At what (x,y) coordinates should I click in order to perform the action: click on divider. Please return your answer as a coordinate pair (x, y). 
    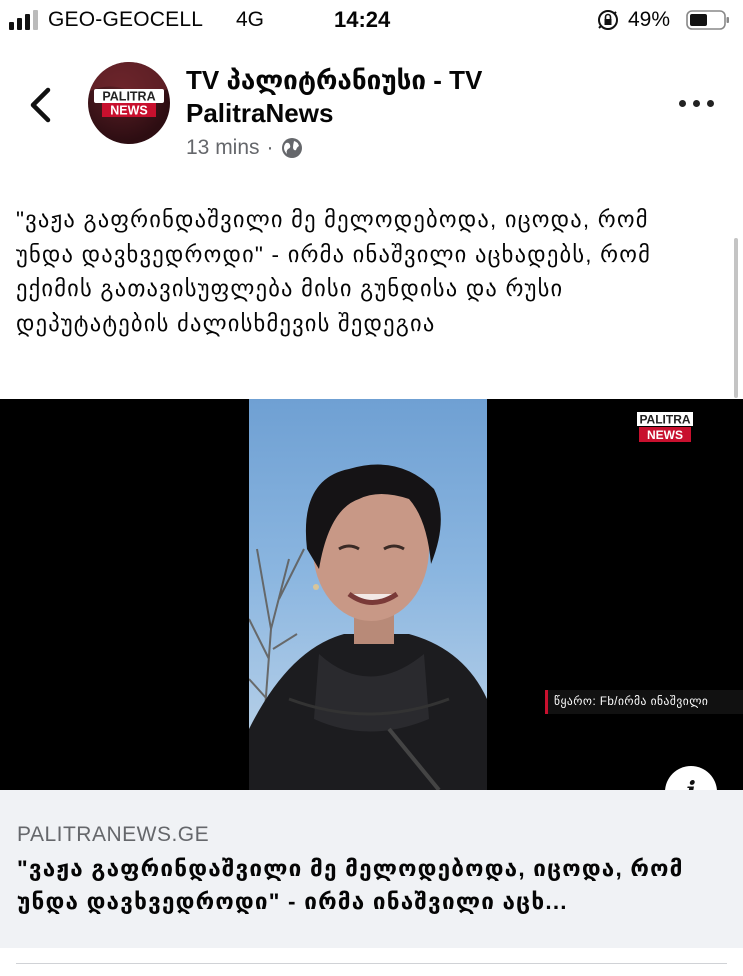
    Looking at the image, I should click on (371, 963).